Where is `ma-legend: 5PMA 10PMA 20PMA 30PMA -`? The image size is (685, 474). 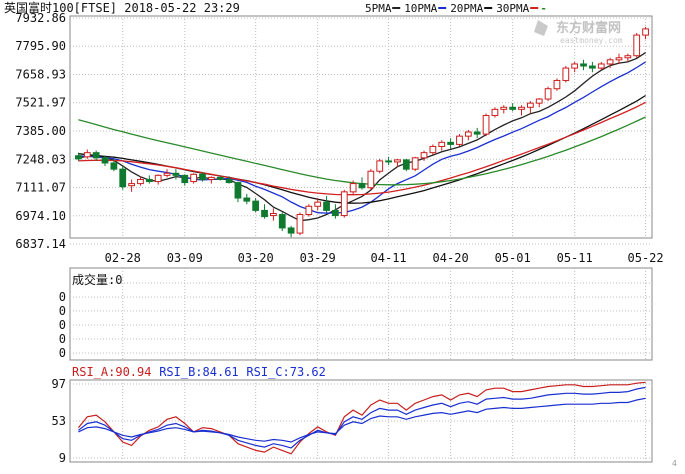 ma-legend: 5PMA 10PMA 20PMA 30PMA - is located at coordinates (456, 8).